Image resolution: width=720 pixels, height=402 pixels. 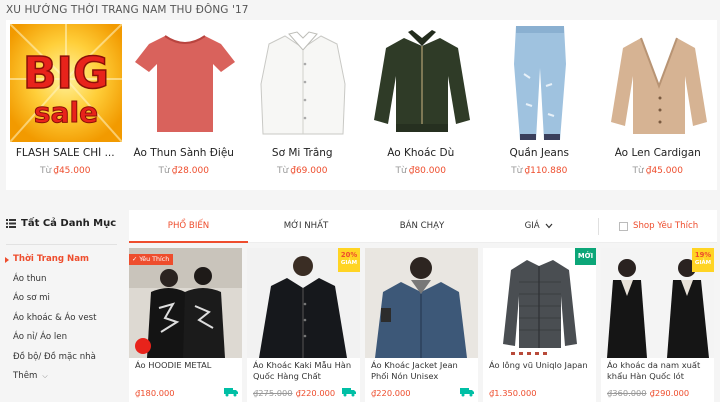 I want to click on product-name: Áo Khoác Jacket Jean Phối Nón Unisex, so click(x=414, y=370).